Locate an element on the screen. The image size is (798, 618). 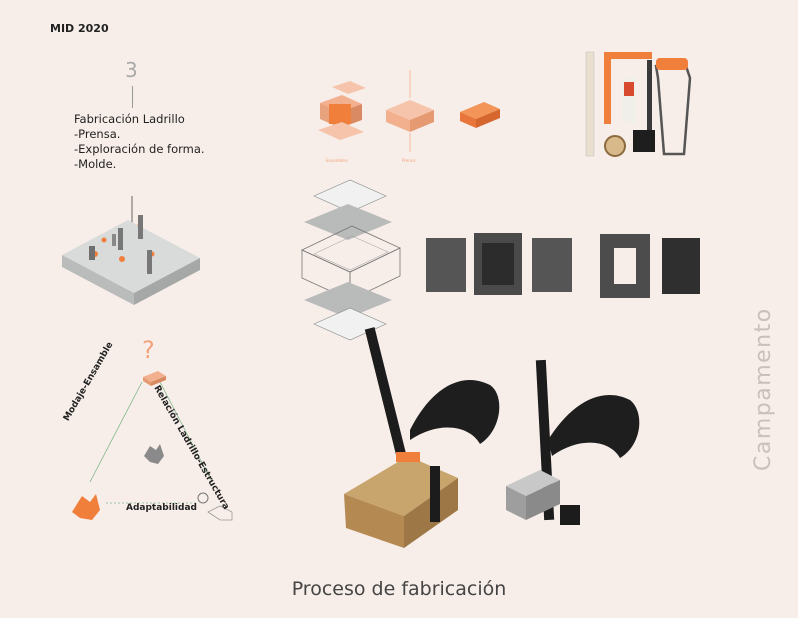
triangle-label-bottom: Adaptabilidad is located at coordinates (161, 508).